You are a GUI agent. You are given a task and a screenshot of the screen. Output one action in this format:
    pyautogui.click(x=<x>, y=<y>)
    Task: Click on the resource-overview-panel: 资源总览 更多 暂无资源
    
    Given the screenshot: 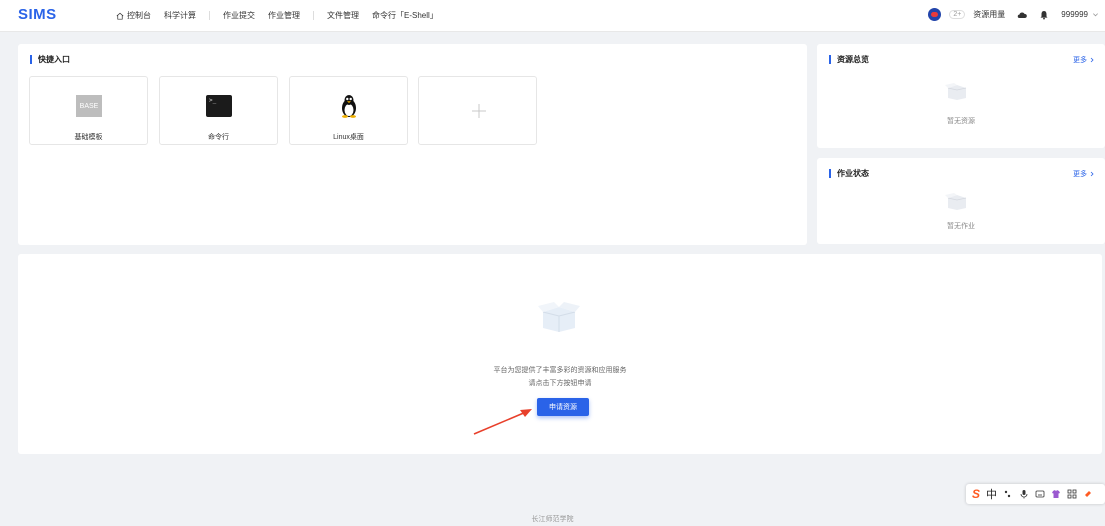 What is the action you would take?
    pyautogui.click(x=961, y=96)
    